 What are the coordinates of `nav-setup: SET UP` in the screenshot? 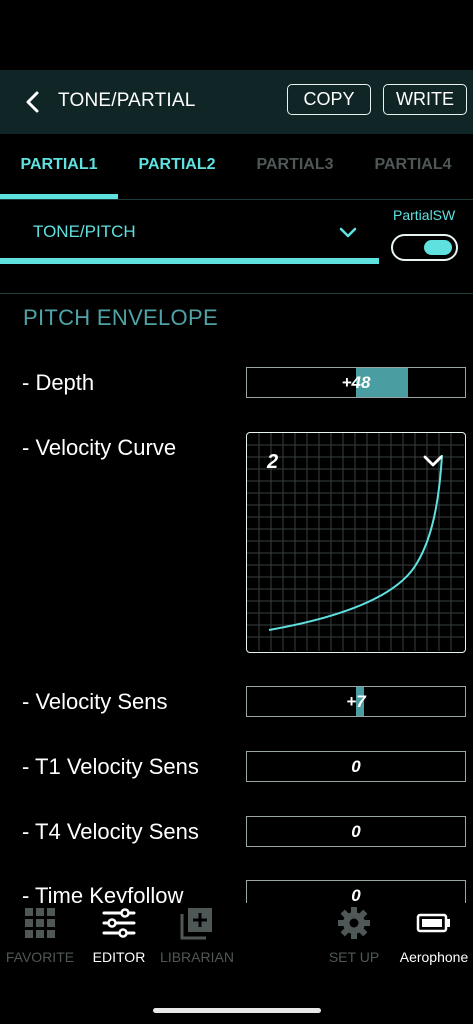 It's located at (354, 935).